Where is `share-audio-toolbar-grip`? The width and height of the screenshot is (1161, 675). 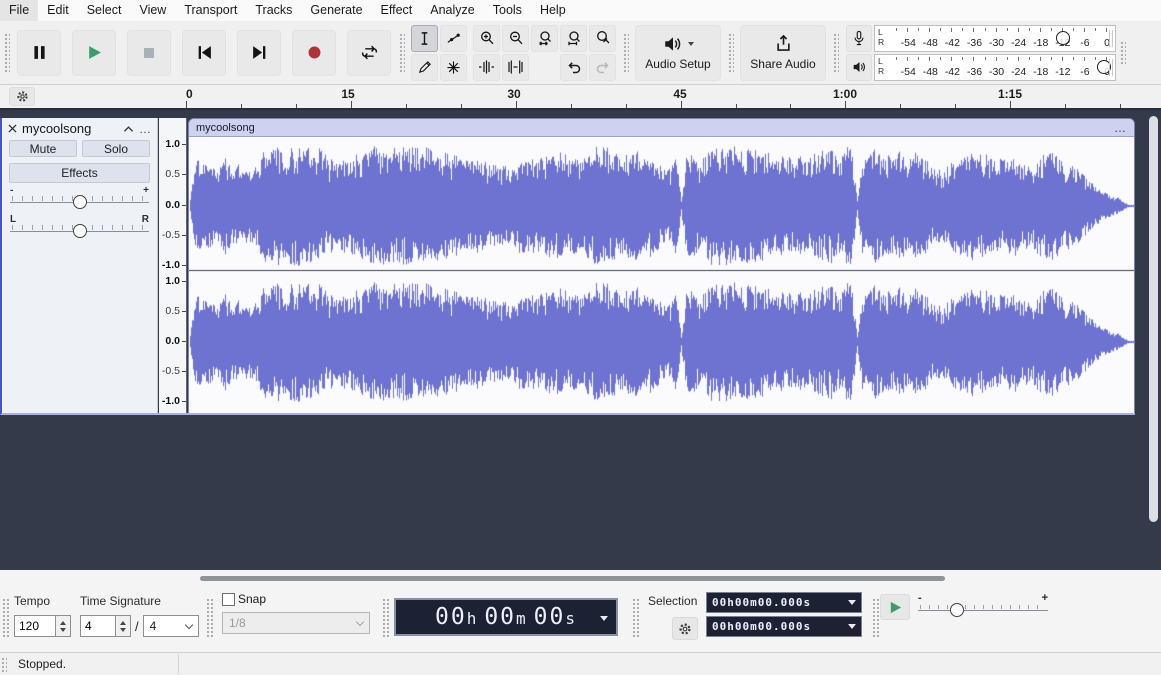 share-audio-toolbar-grip is located at coordinates (730, 52).